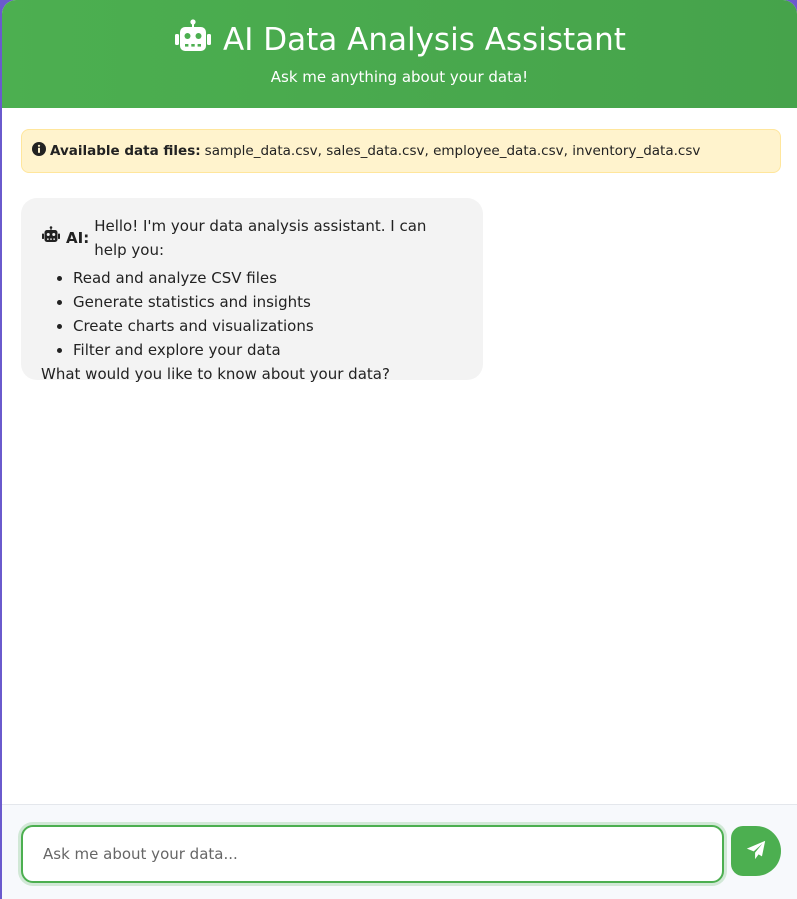 The height and width of the screenshot is (899, 797). I want to click on app-title: AI Data Analysis Assistant, so click(424, 40).